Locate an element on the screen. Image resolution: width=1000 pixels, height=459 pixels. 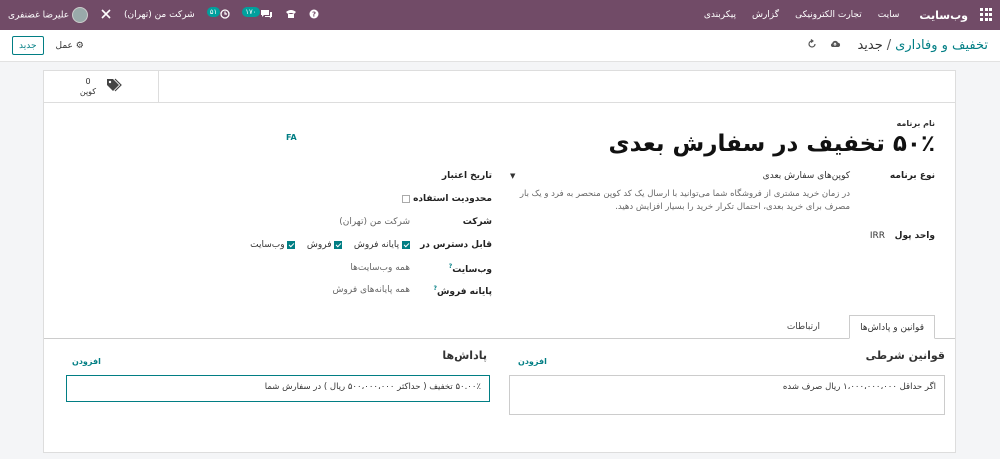
validity-label: تاریخ اعتبار is located at coordinates (466, 176).